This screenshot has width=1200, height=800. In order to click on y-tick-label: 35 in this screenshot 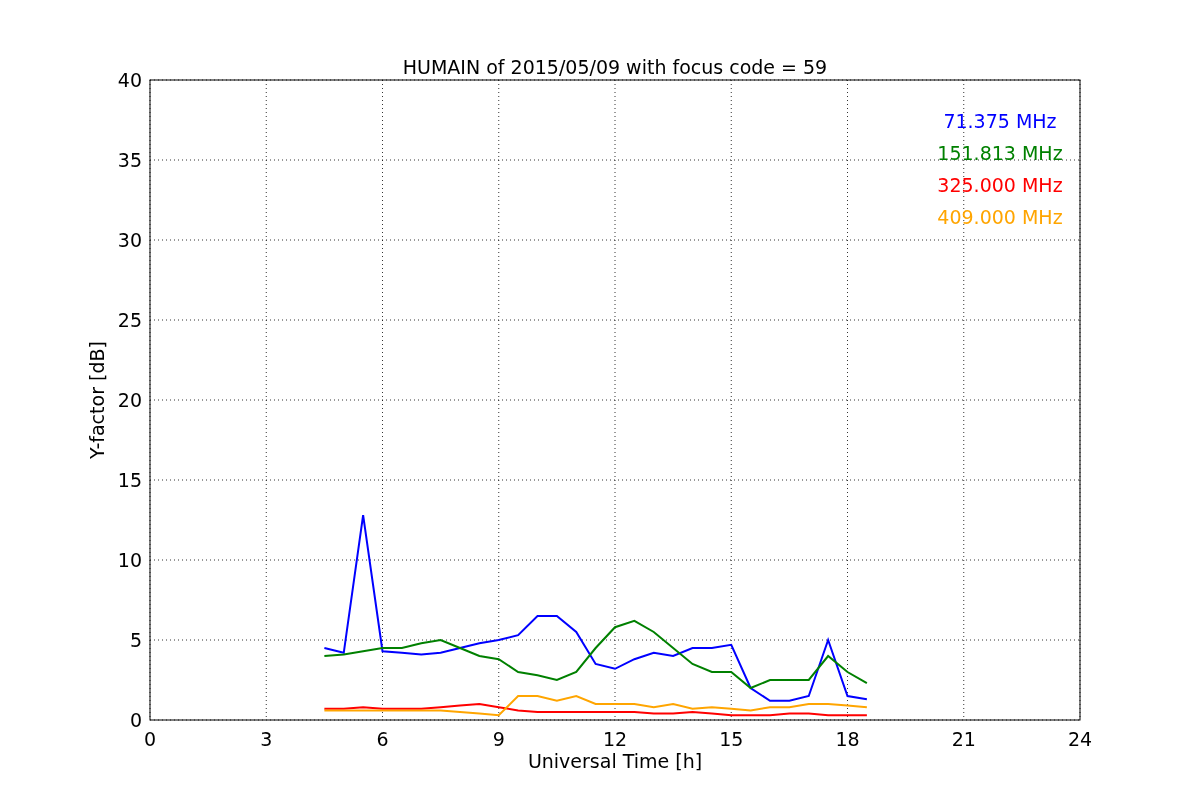, I will do `click(129, 160)`.